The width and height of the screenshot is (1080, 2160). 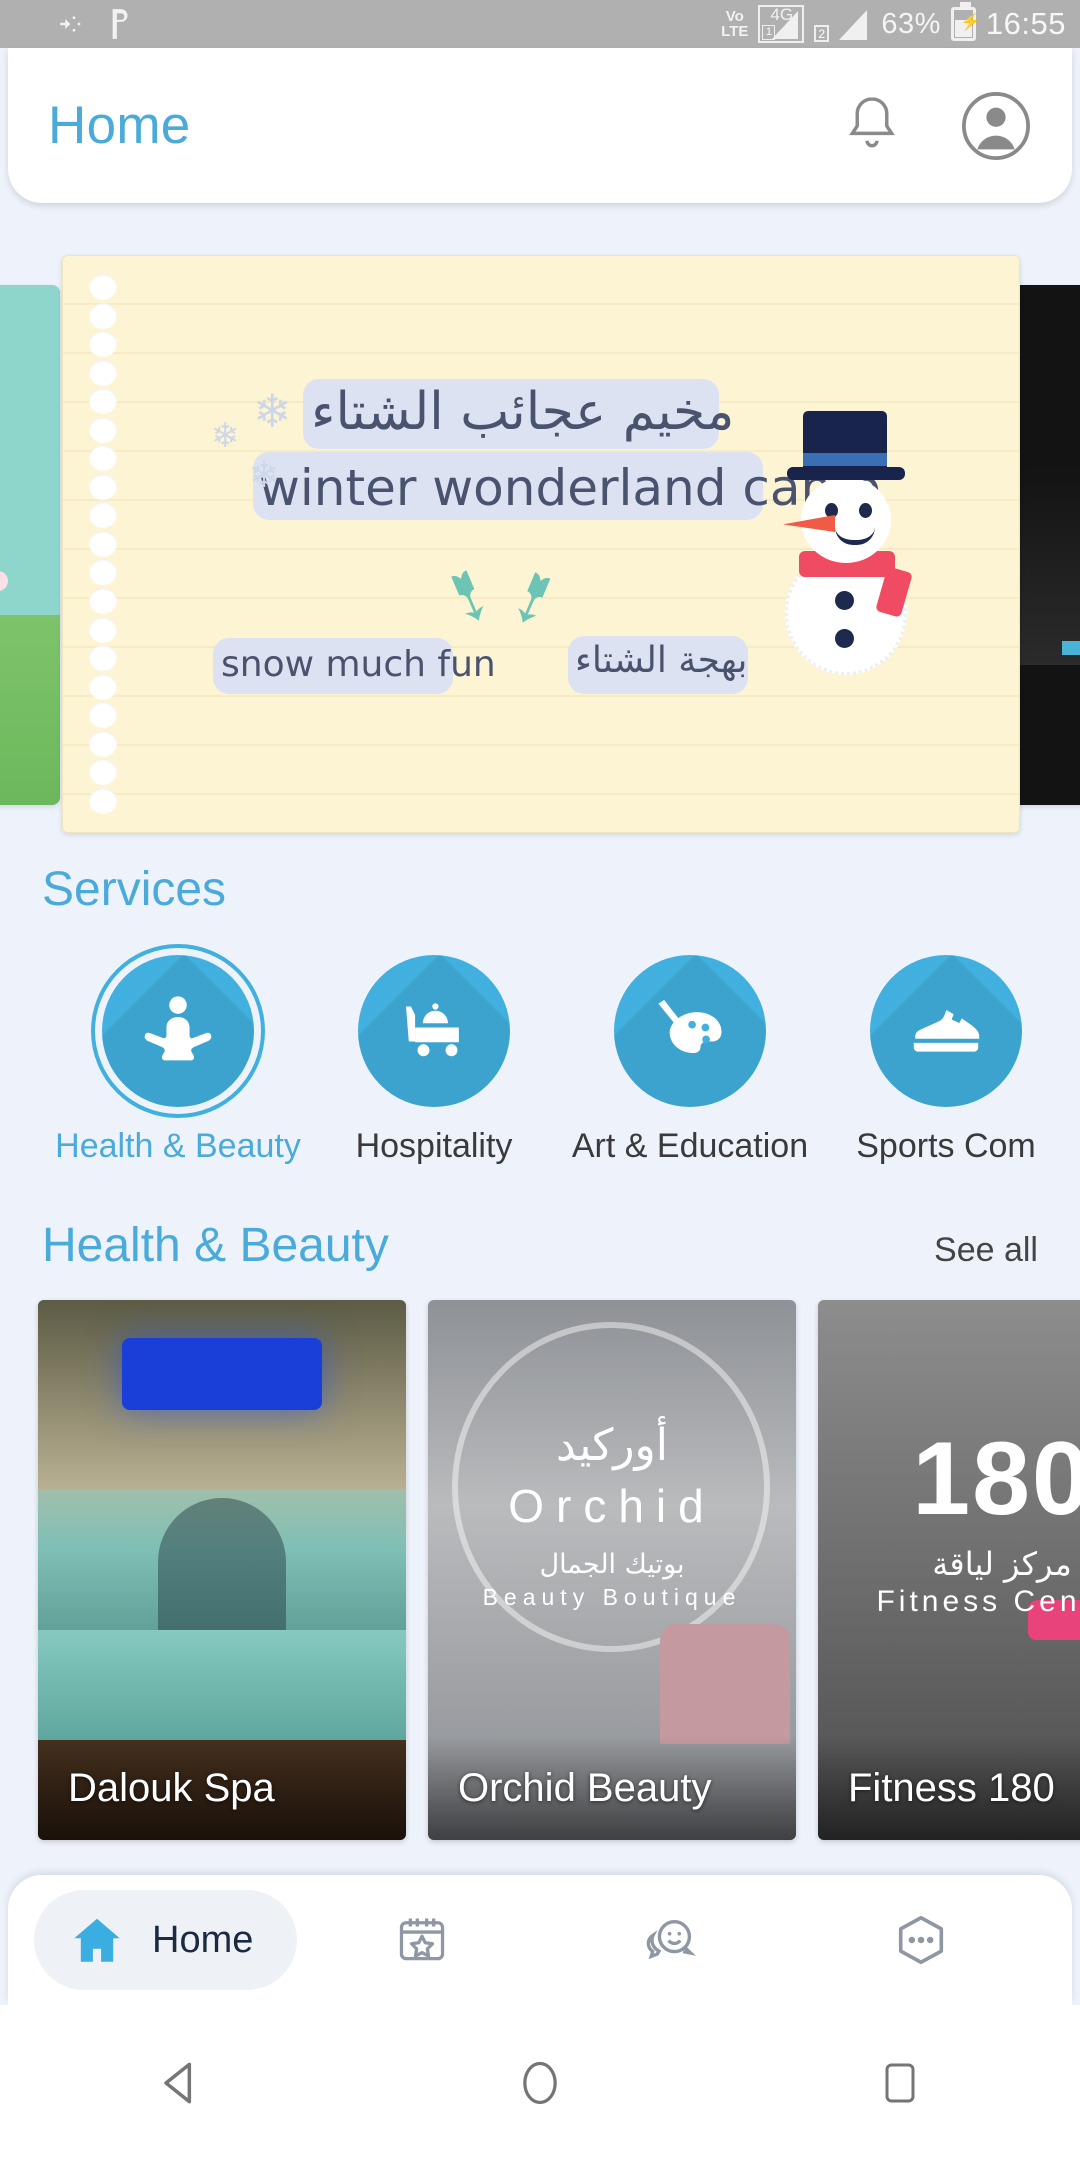 I want to click on room-service-cart-icon, so click(x=432, y=1030).